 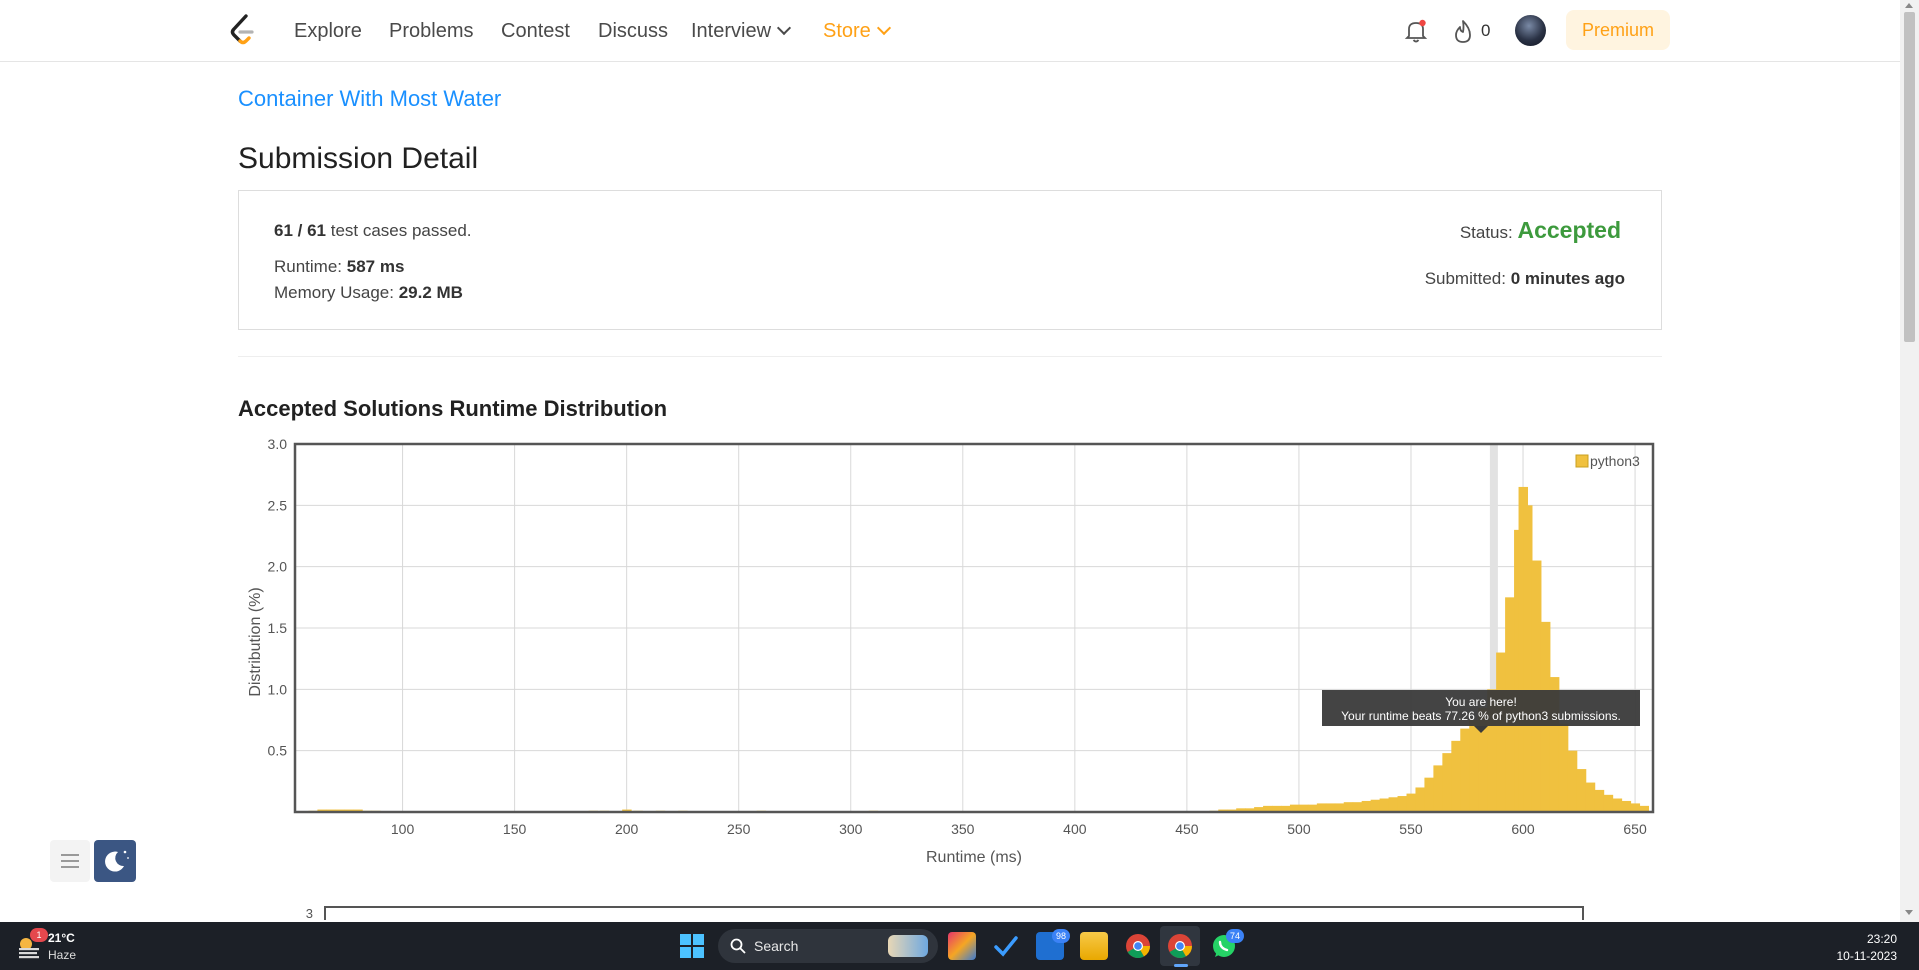 I want to click on clock-date: 10-11-2023, so click(x=1867, y=956).